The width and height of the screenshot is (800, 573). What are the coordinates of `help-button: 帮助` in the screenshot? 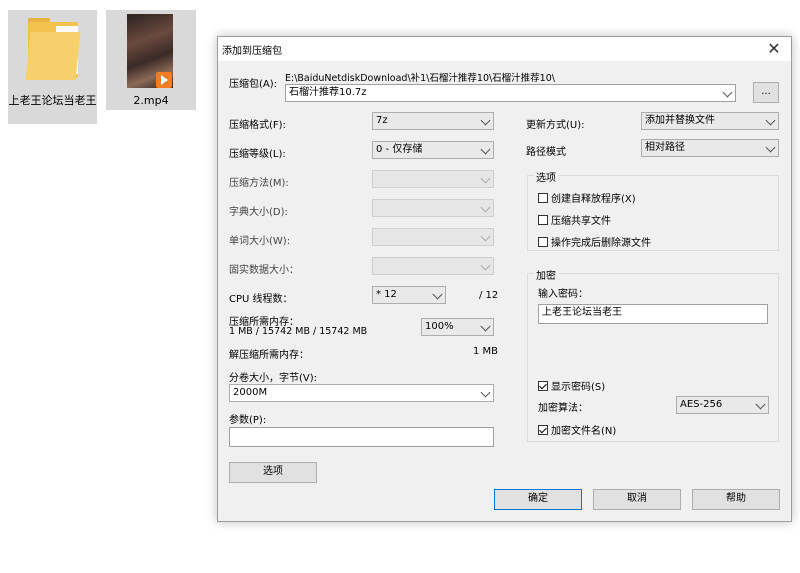 It's located at (736, 499).